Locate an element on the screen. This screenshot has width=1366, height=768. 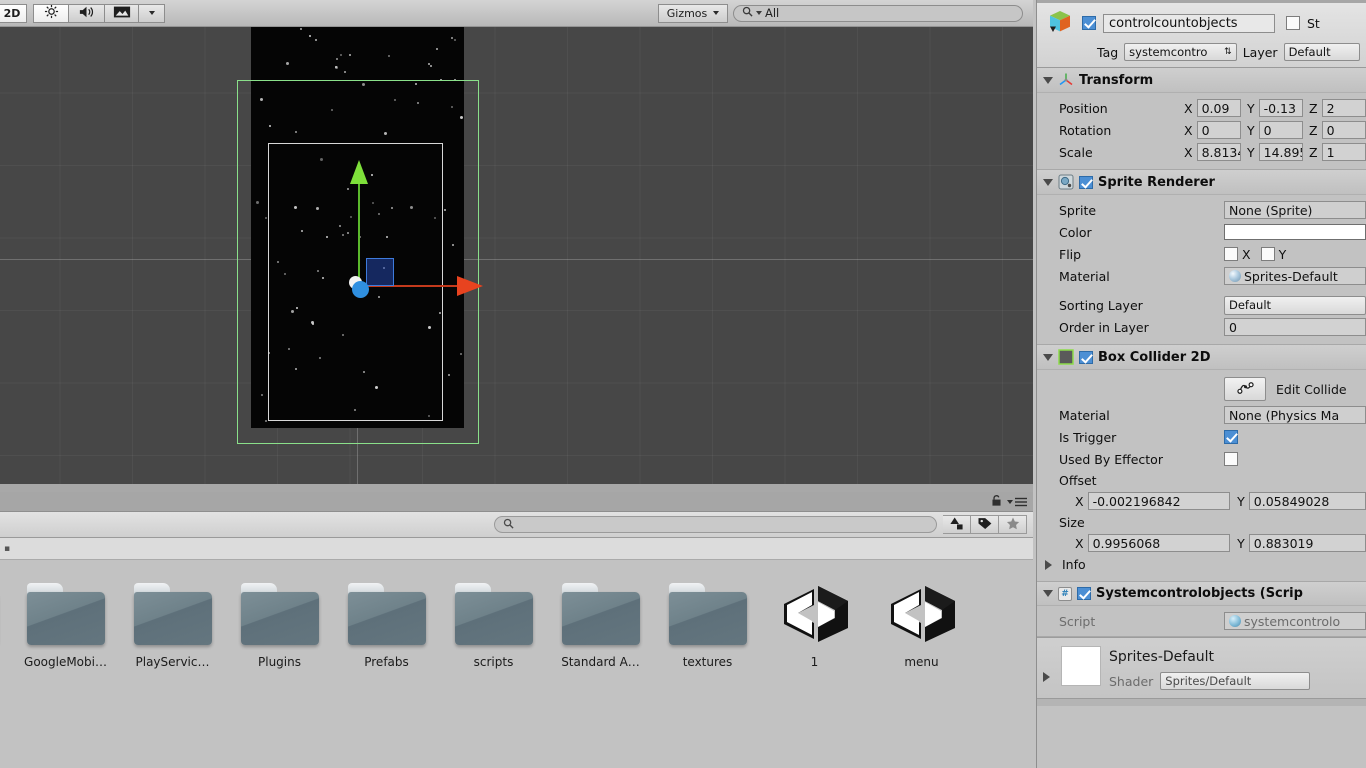
tag-icon is located at coordinates (985, 525).